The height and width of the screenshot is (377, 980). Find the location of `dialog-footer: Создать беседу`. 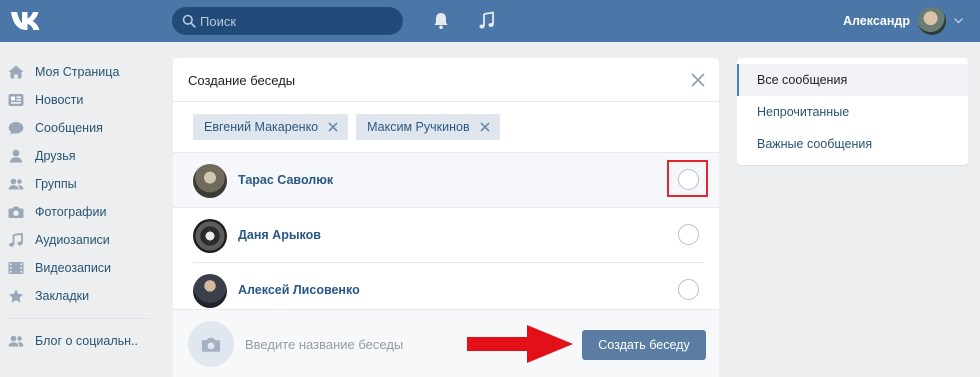

dialog-footer: Создать беседу is located at coordinates (446, 343).